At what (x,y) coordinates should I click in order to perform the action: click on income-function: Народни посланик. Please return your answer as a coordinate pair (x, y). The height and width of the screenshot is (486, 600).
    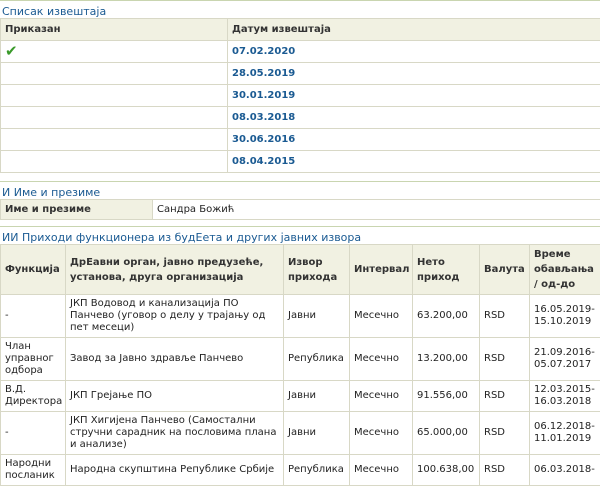
    Looking at the image, I should click on (33, 470).